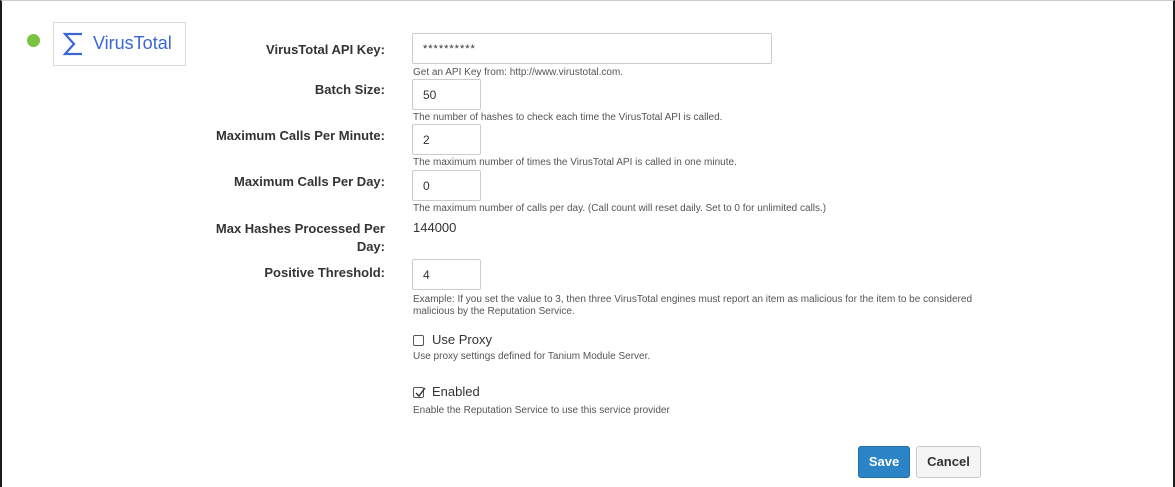  I want to click on max-calls-day-input, so click(446, 185).